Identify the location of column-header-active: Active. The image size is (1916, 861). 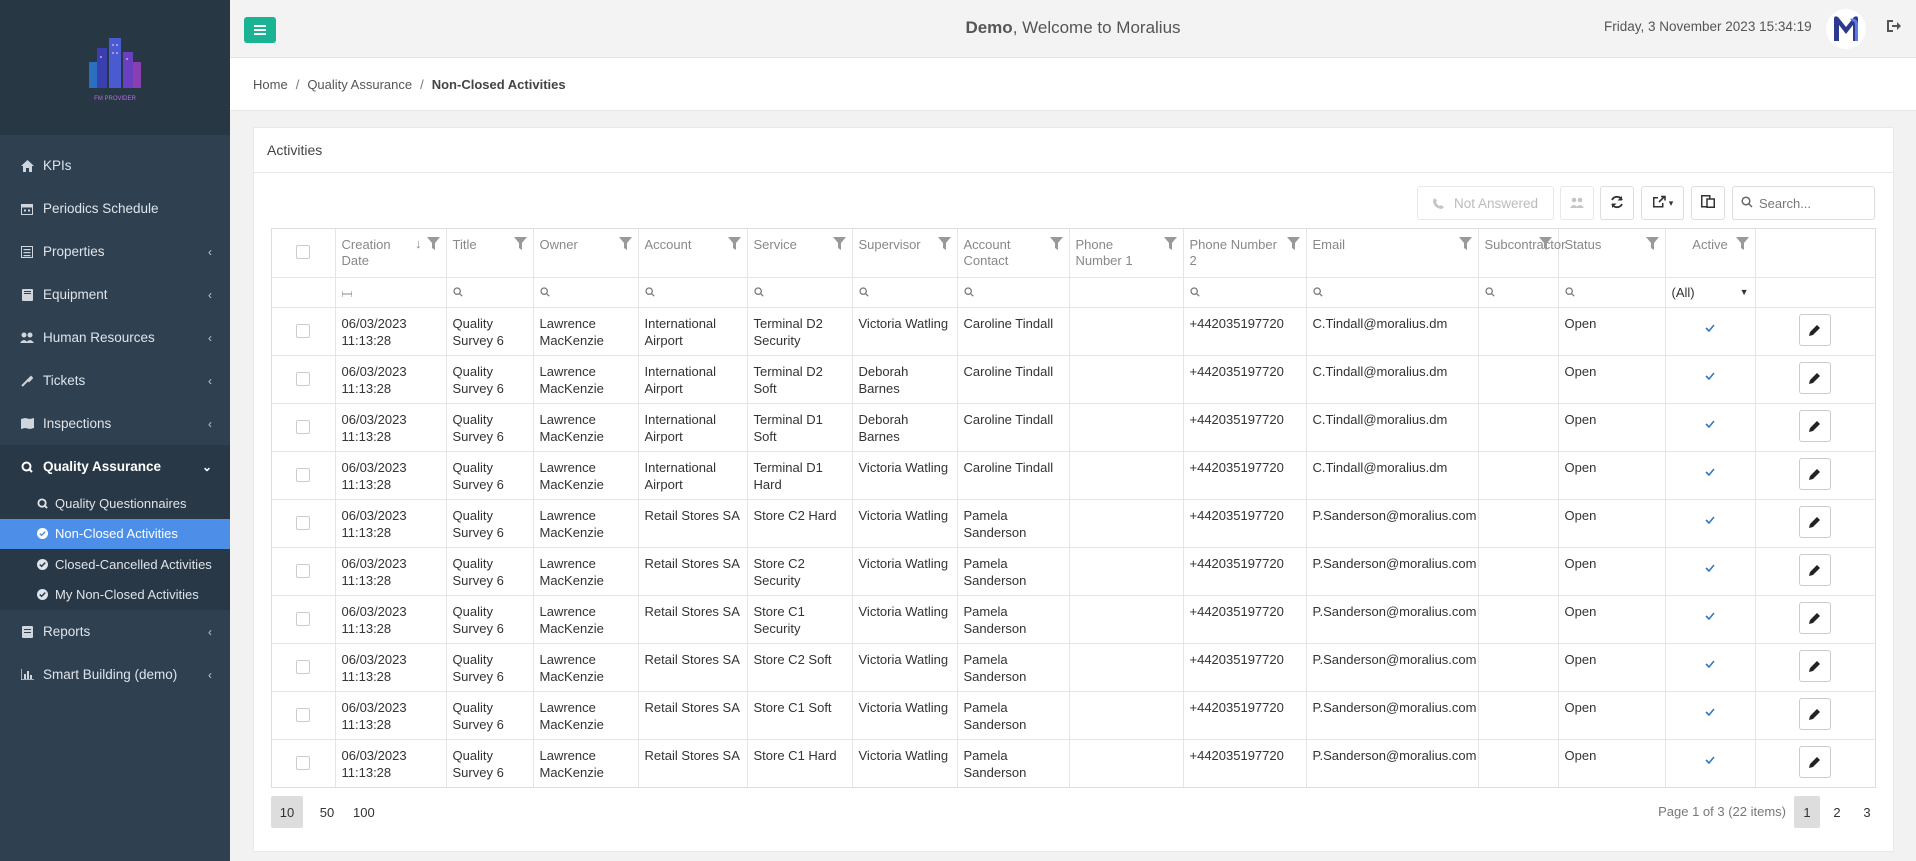
(1710, 253).